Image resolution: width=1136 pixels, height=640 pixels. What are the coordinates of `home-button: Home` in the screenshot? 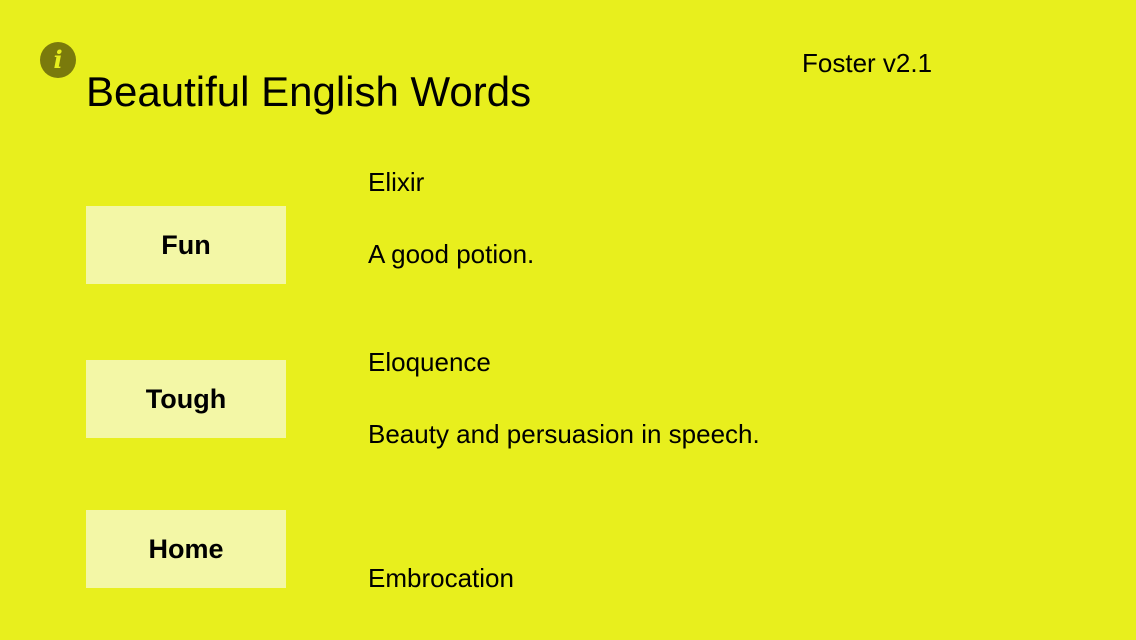 It's located at (186, 549).